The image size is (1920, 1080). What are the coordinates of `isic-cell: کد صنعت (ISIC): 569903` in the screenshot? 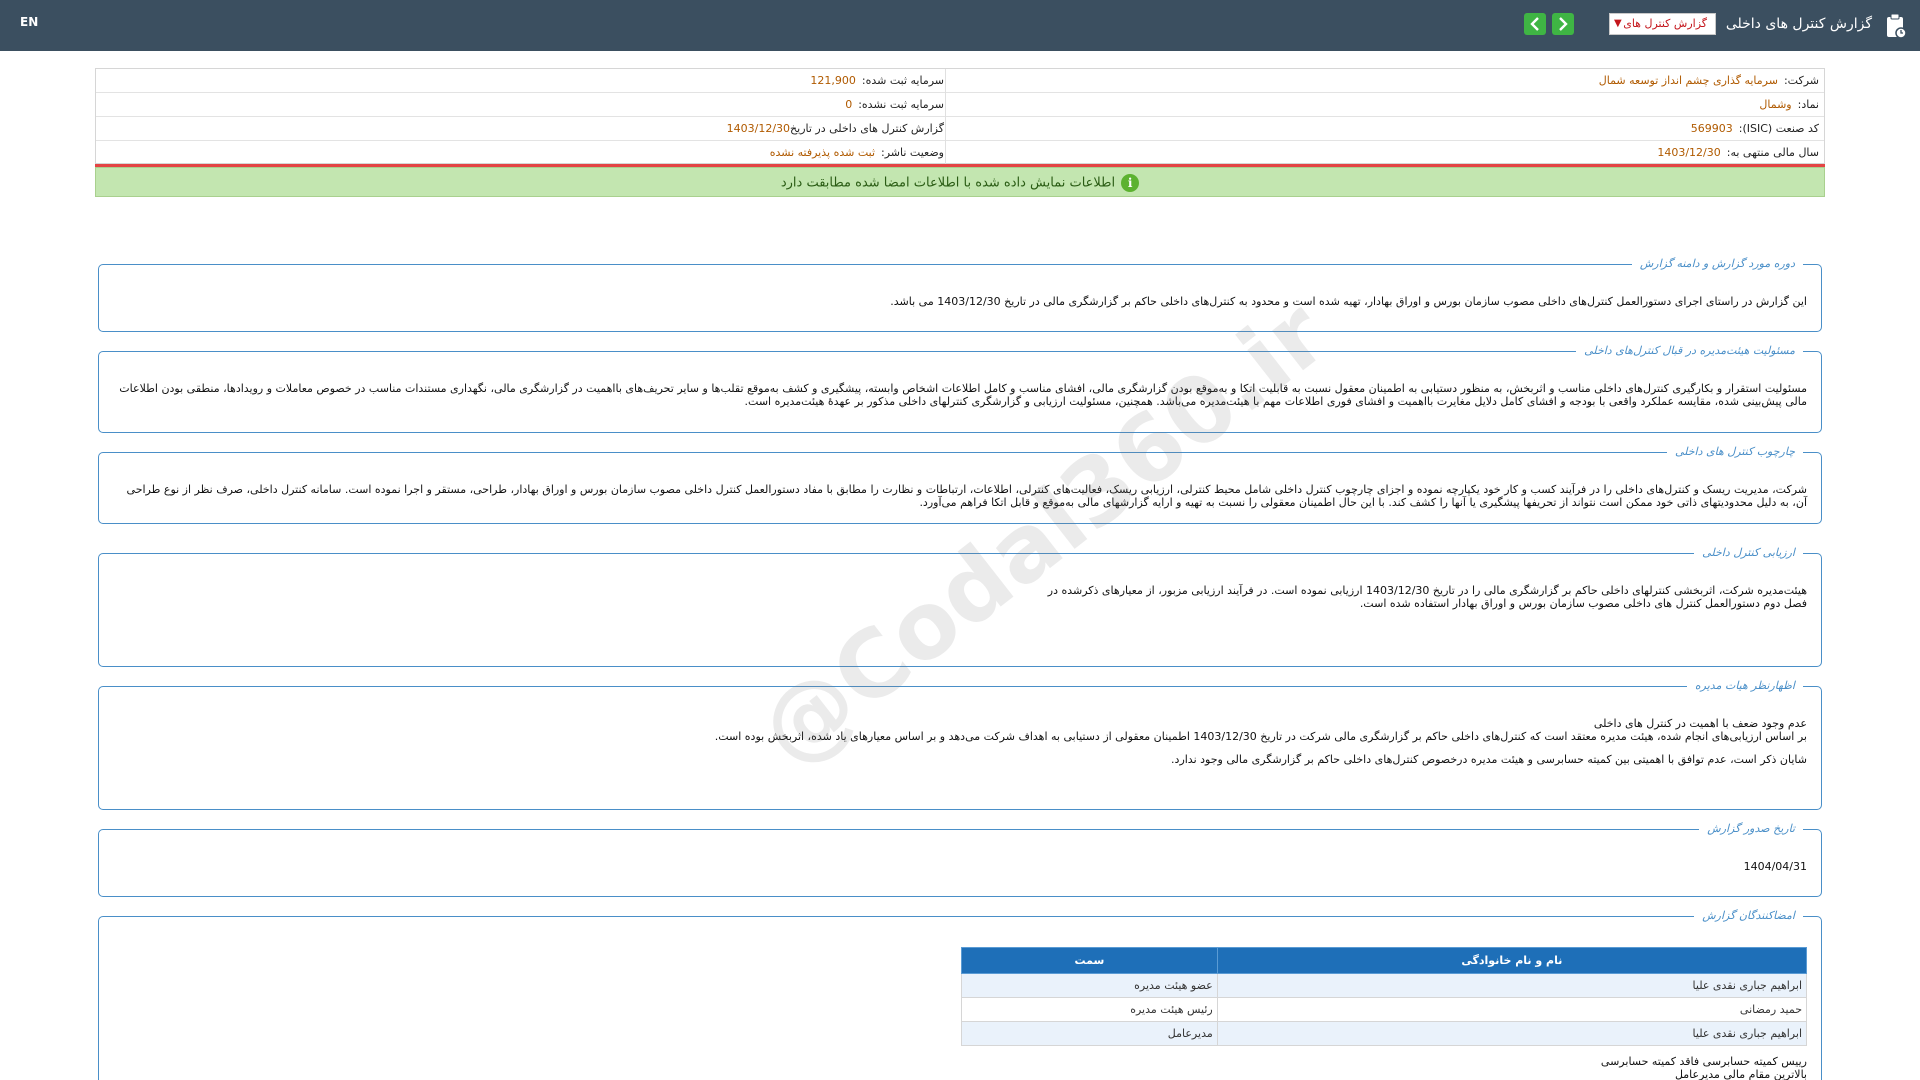 It's located at (1755, 128).